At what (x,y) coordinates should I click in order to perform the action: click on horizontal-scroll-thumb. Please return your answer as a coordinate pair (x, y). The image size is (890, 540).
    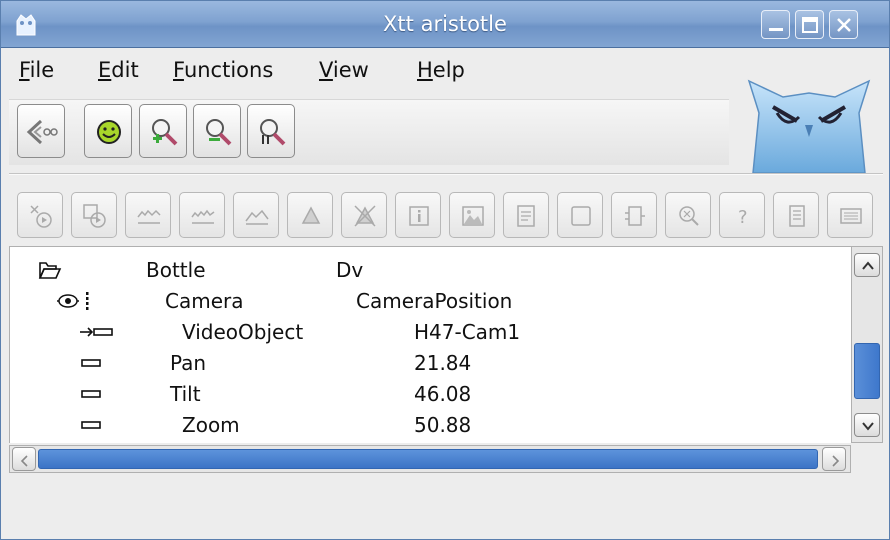
    Looking at the image, I should click on (428, 459).